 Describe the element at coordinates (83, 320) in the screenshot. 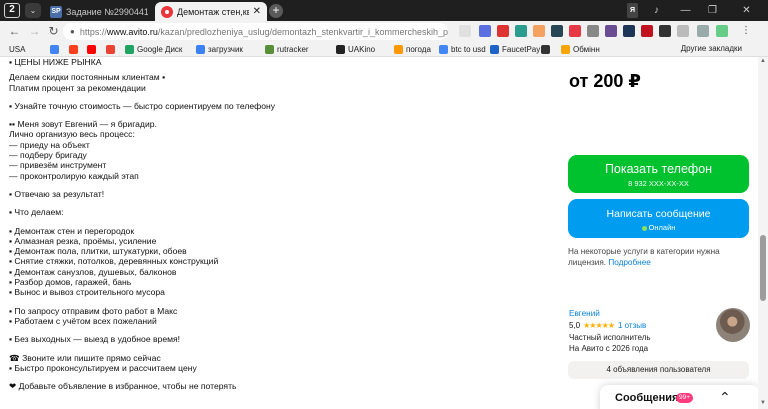

I see `description-line: ▪ Работаем с учётом всех пожеланий` at that location.